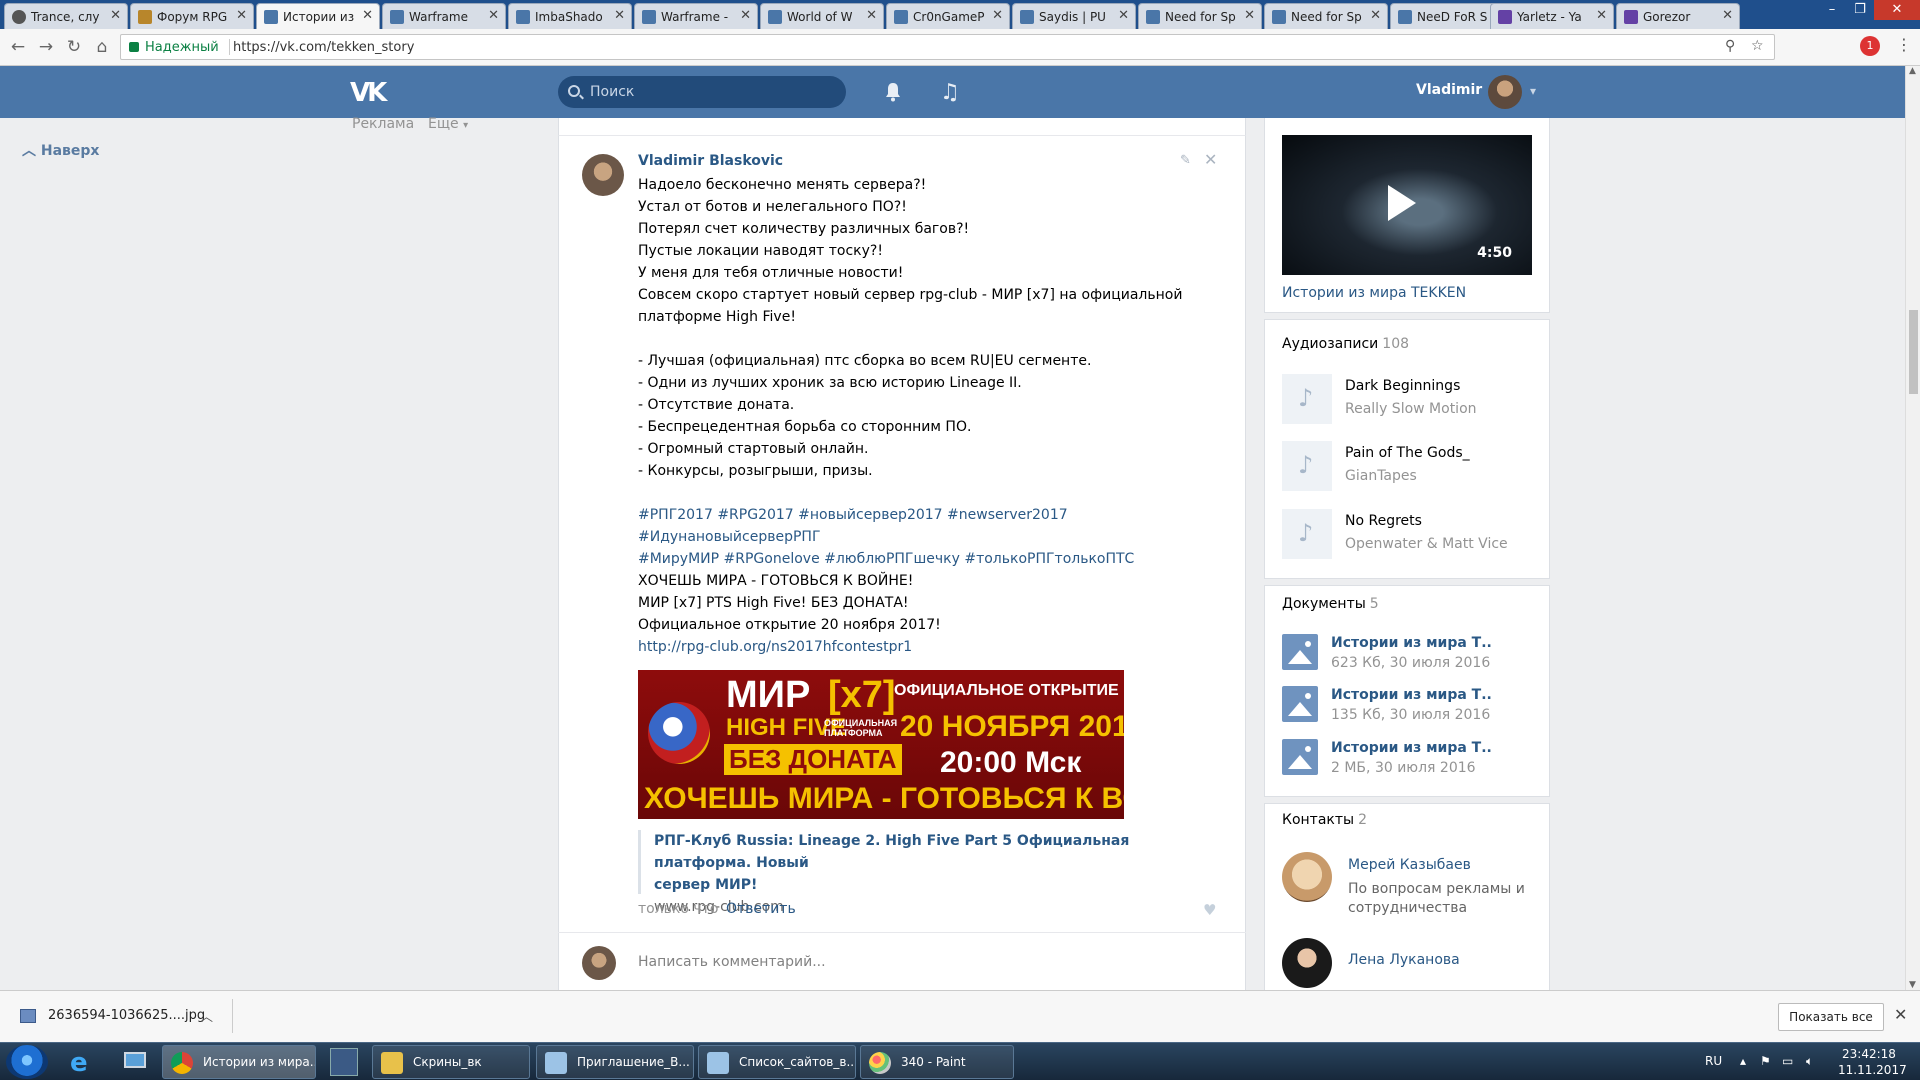 This screenshot has height=1080, width=1920. I want to click on browser-tab: World of W ✕, so click(822, 16).